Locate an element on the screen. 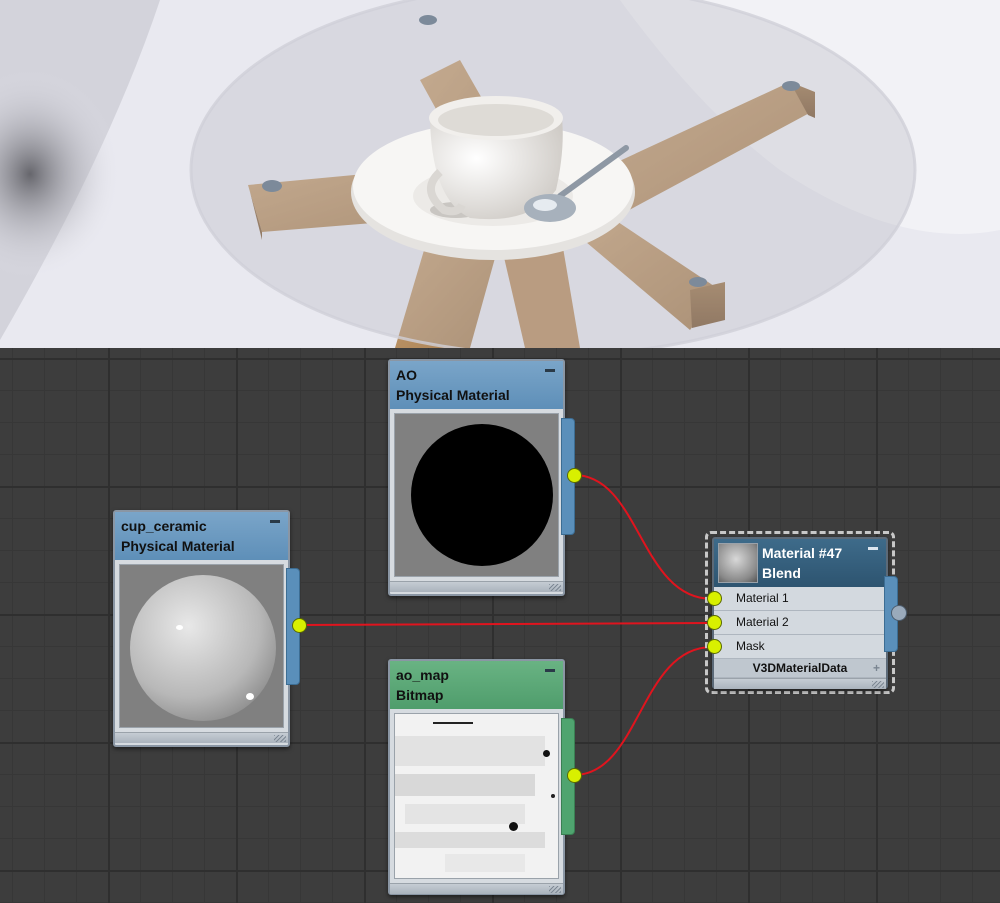  ao-output-socket is located at coordinates (574, 475).